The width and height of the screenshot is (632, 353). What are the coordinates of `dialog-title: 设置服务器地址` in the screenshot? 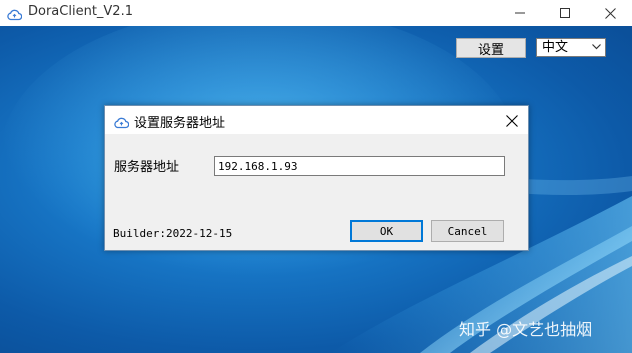 It's located at (180, 123).